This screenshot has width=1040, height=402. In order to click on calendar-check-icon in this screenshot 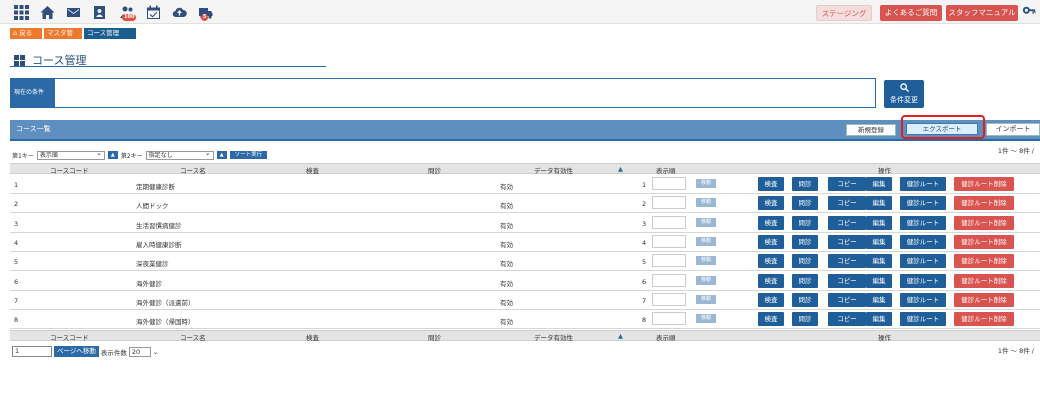, I will do `click(153, 12)`.